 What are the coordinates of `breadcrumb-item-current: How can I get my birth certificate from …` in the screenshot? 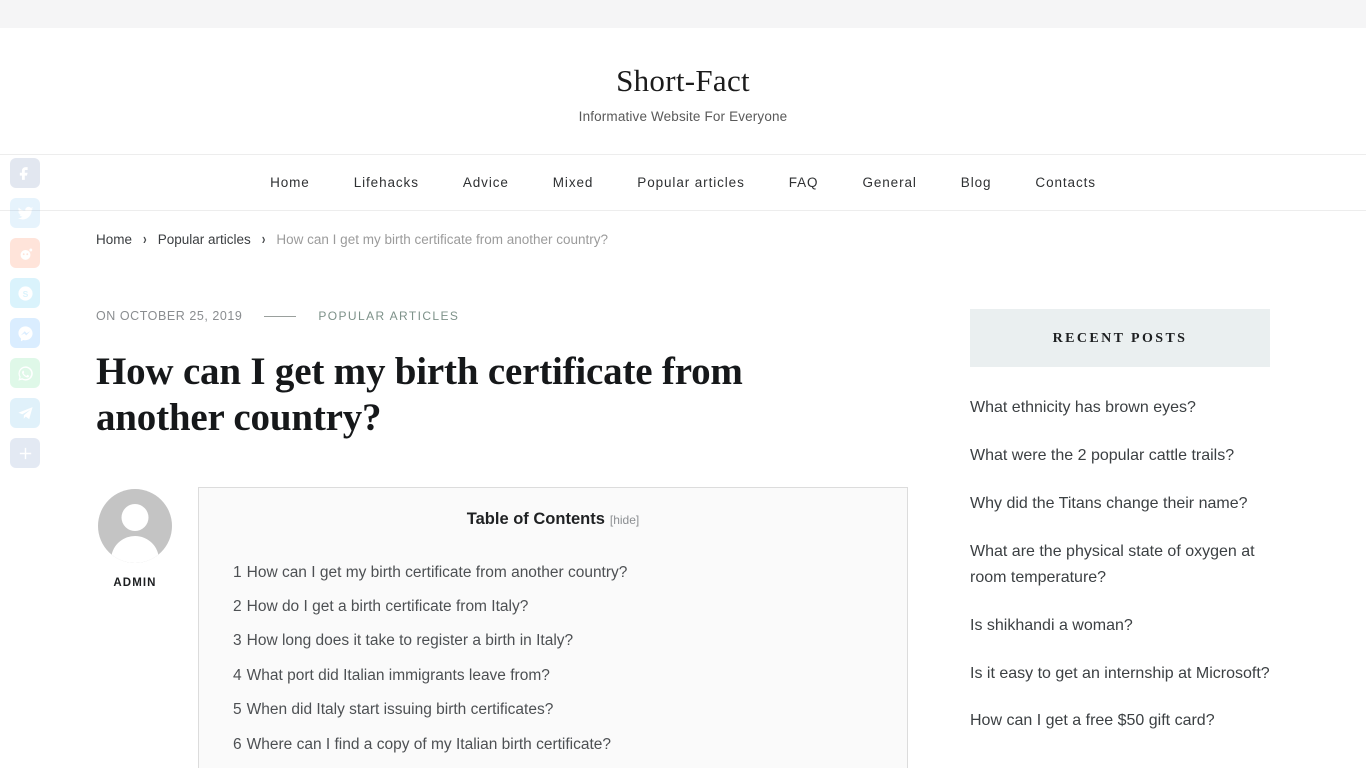 It's located at (442, 240).